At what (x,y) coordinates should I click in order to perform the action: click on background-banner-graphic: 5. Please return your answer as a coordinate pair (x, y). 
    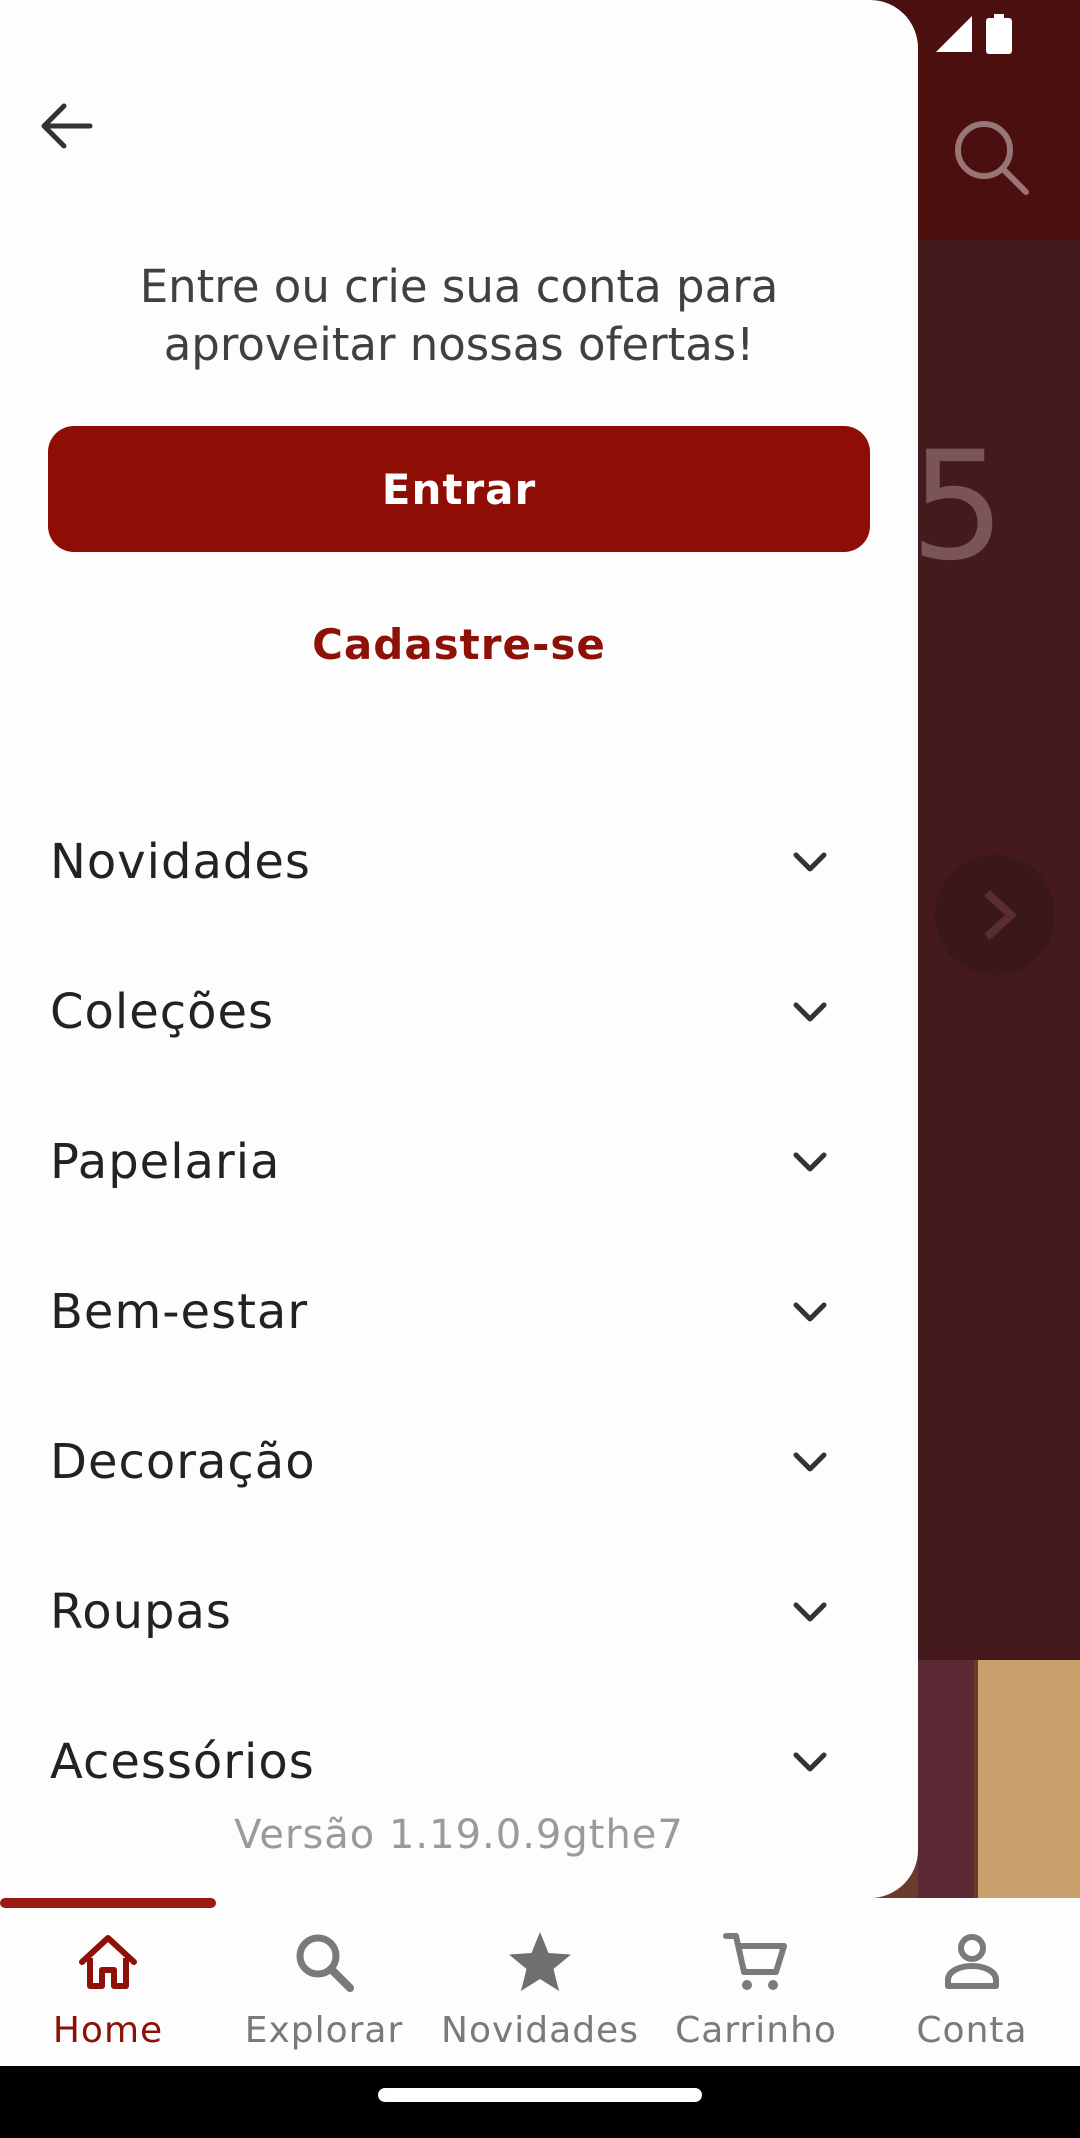
    Looking at the image, I should click on (958, 507).